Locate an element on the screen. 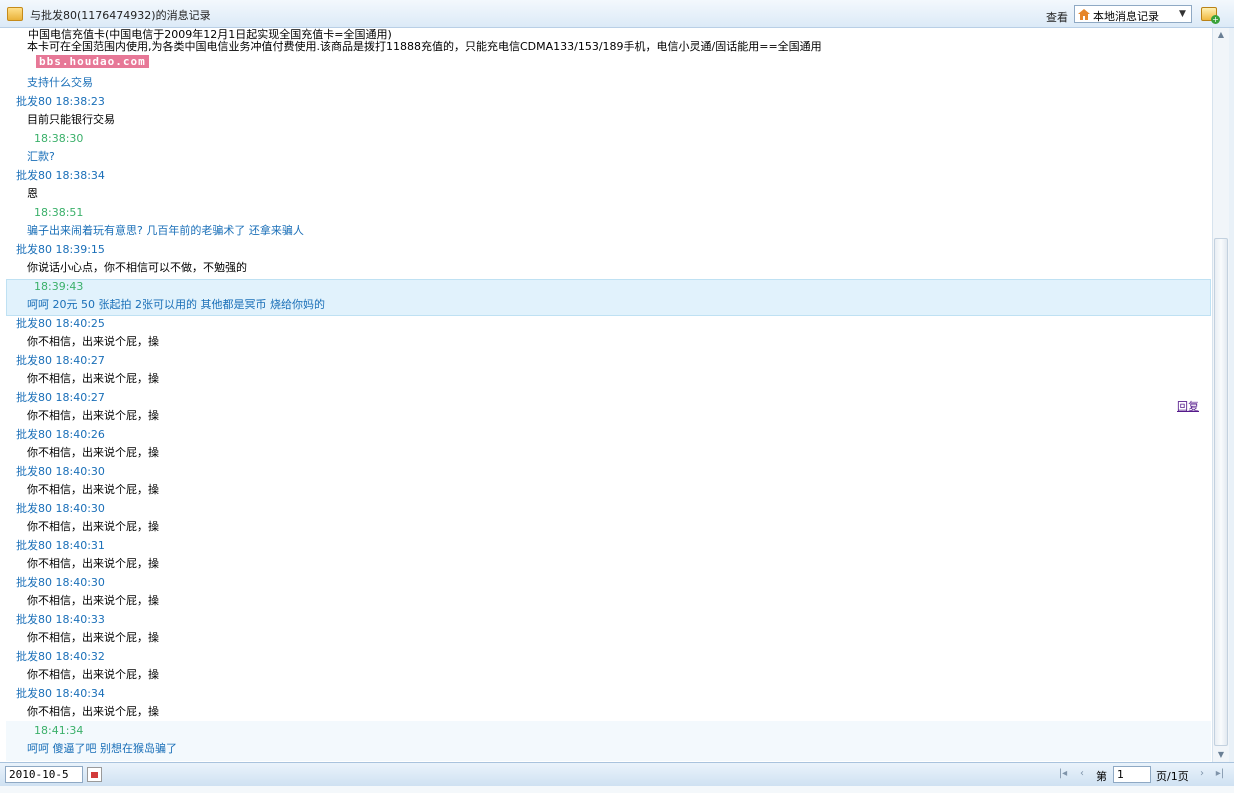  prev-page-icon: ‹ is located at coordinates (1082, 774).